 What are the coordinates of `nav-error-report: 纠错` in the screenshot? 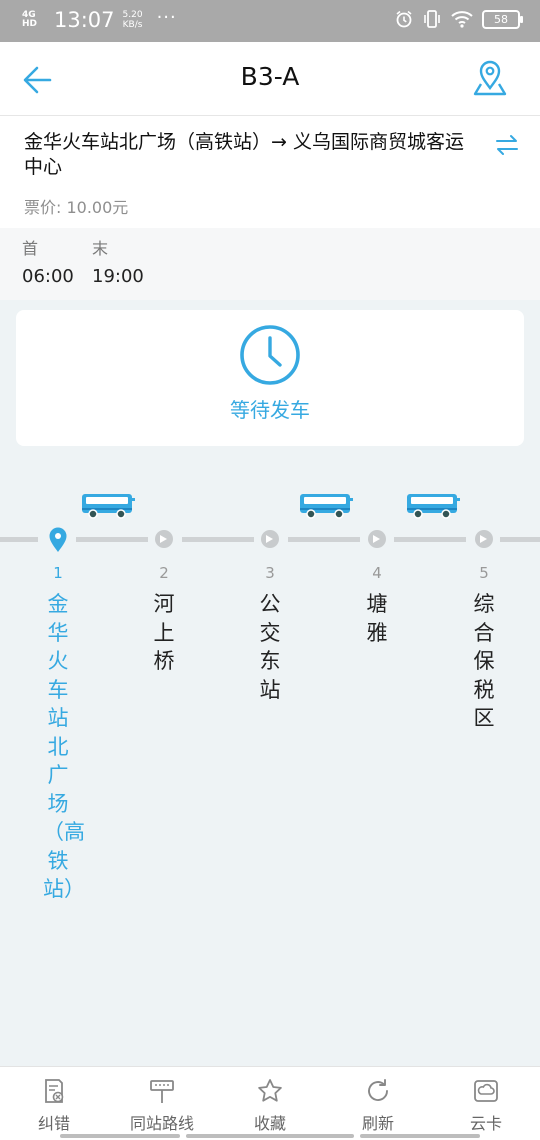 It's located at (54, 1103).